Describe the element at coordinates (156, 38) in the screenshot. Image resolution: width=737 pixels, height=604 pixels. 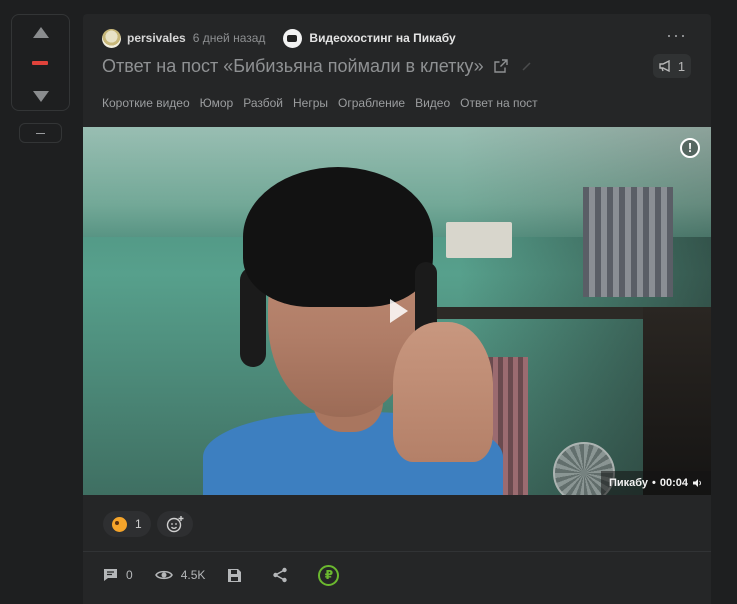
I see `author-name: persivales` at that location.